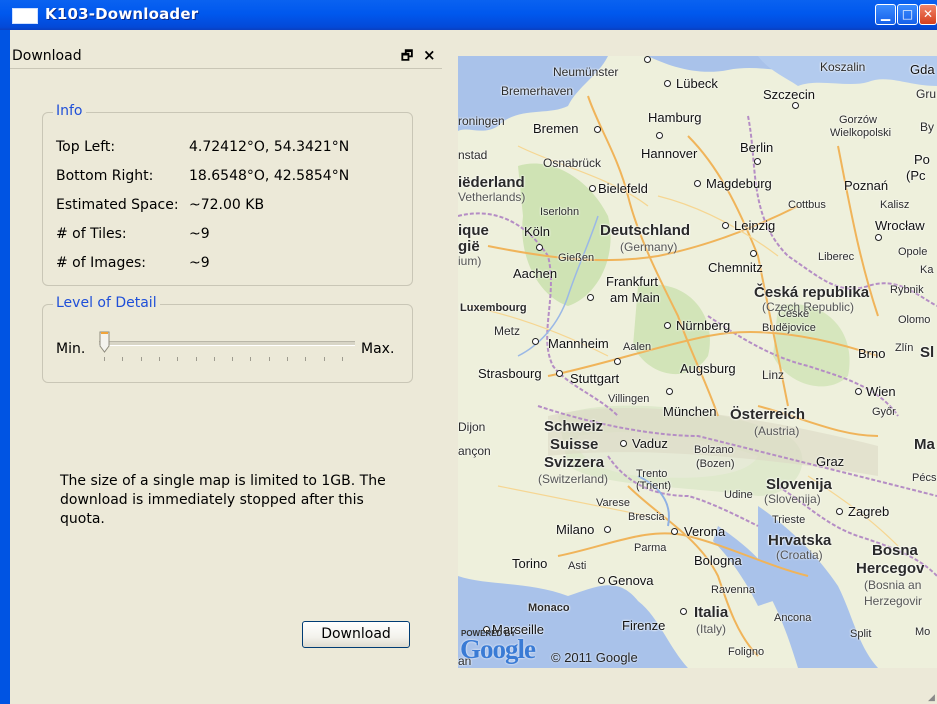 The width and height of the screenshot is (937, 704). I want to click on country-sub-label: (Switzerland), so click(573, 479).